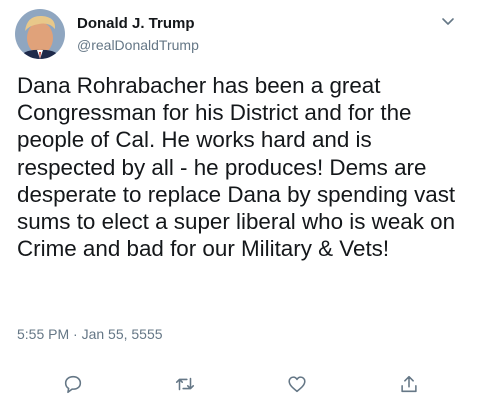 The image size is (480, 410). I want to click on like-button, so click(297, 384).